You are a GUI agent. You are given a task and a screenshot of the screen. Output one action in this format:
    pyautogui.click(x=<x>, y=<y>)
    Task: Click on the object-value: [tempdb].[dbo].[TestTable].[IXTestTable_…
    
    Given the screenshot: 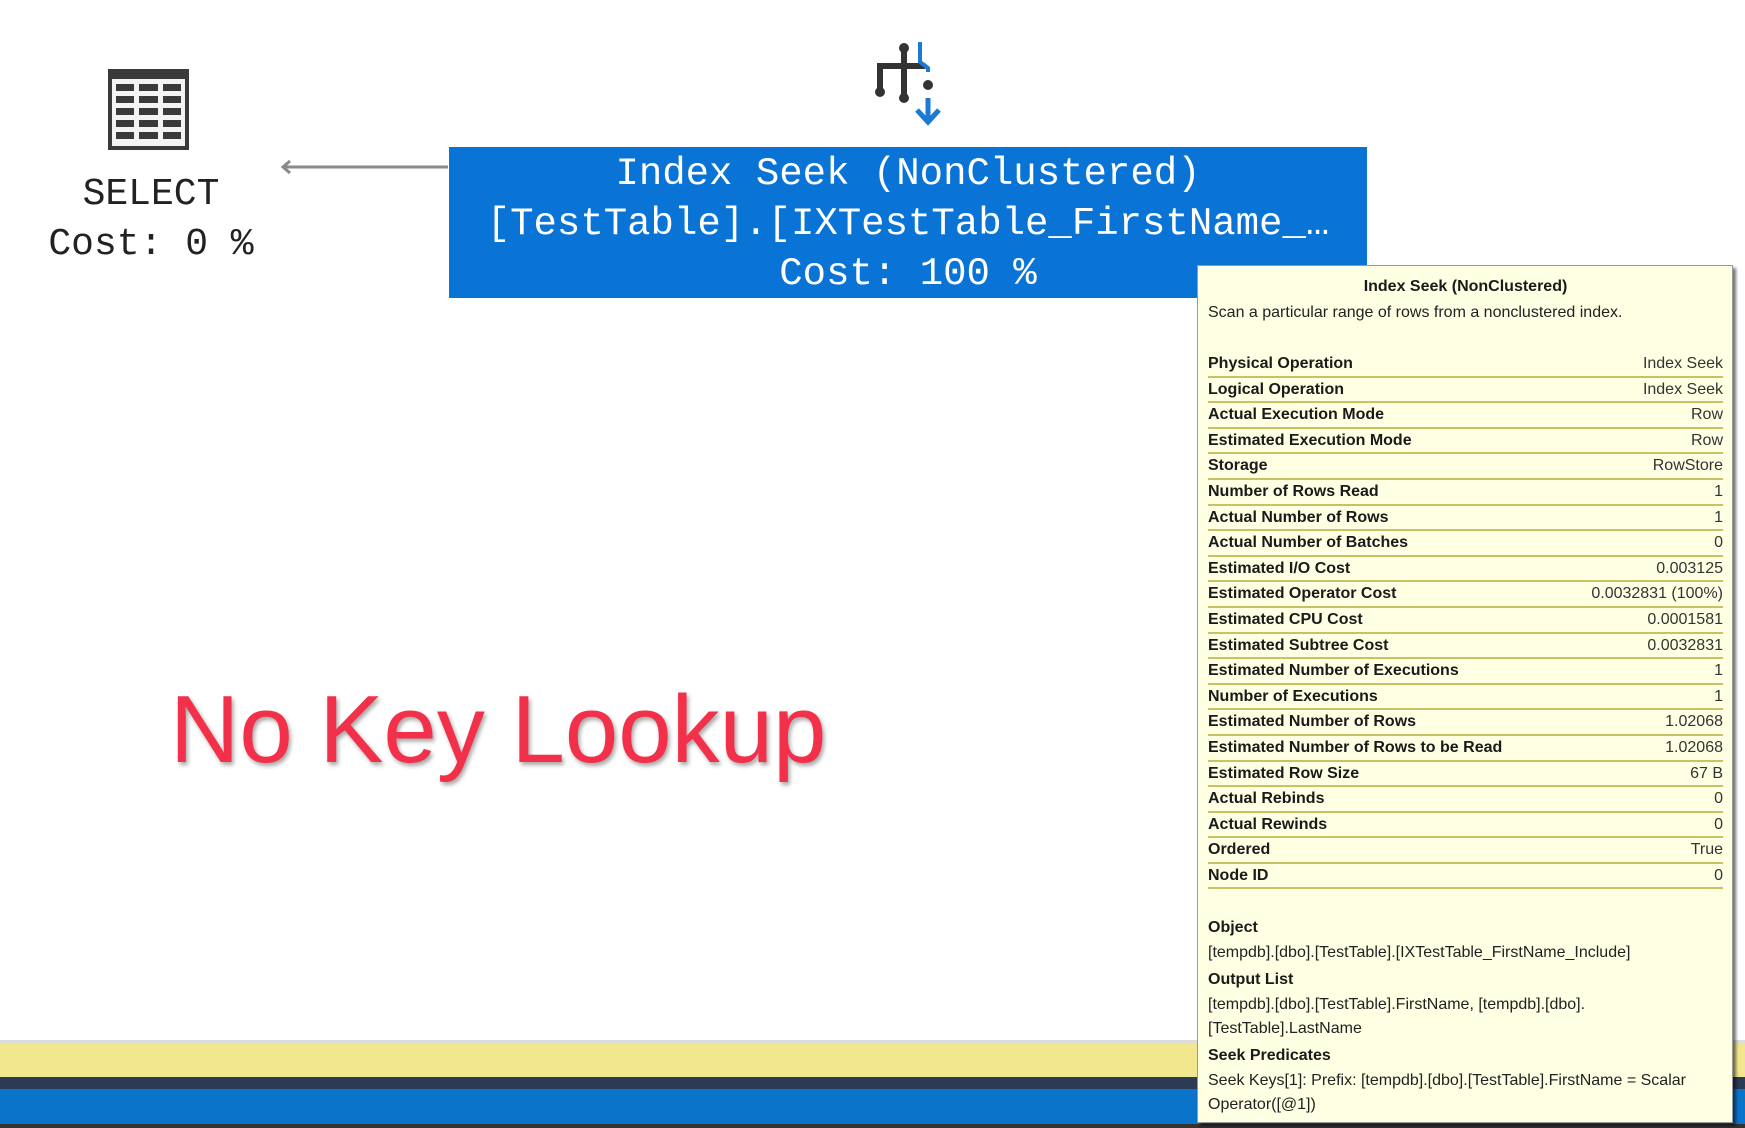 What is the action you would take?
    pyautogui.click(x=1419, y=953)
    